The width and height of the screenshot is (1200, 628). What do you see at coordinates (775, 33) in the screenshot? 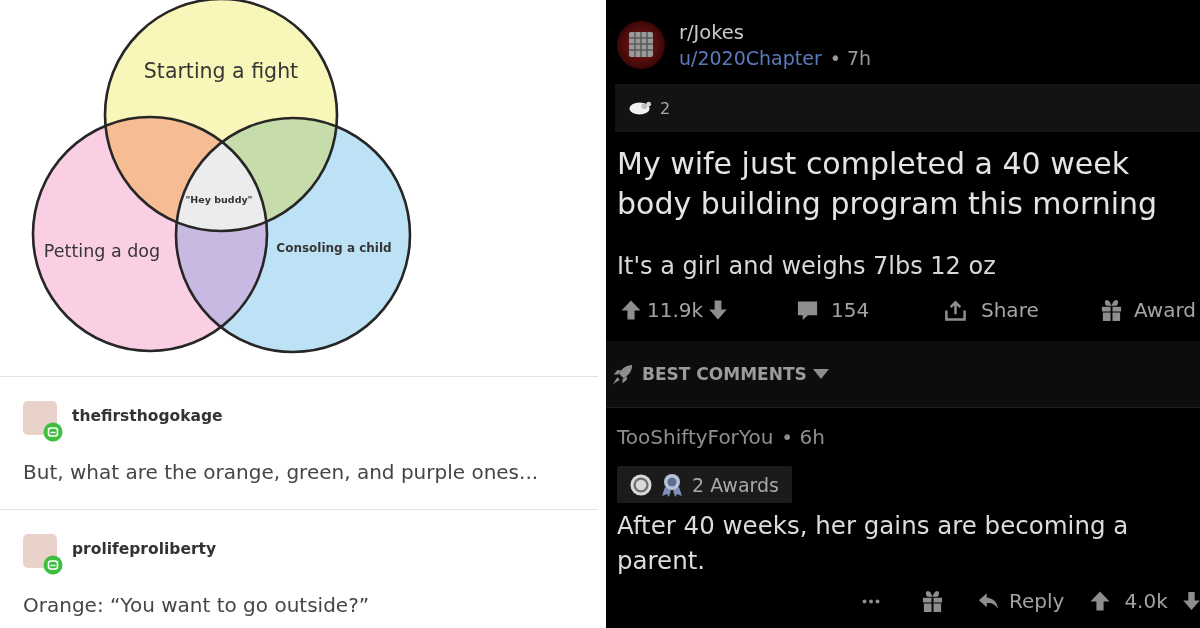
I see `subreddit-link: r/Jokes` at bounding box center [775, 33].